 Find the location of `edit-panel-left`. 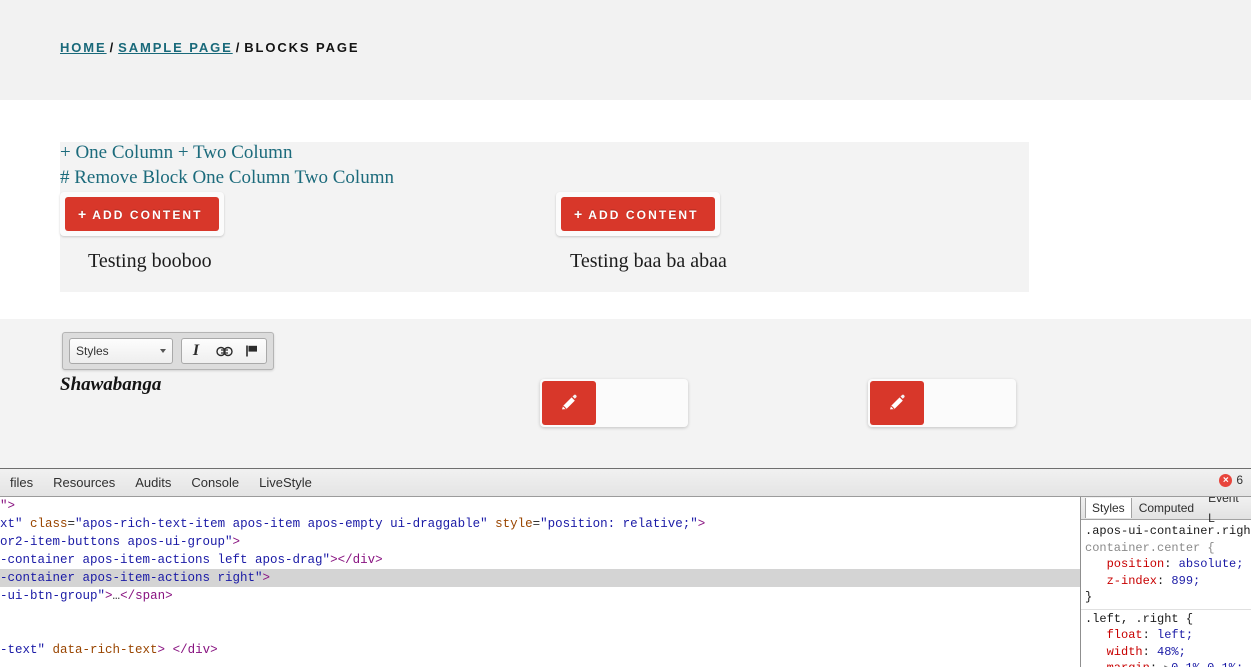

edit-panel-left is located at coordinates (614, 403).